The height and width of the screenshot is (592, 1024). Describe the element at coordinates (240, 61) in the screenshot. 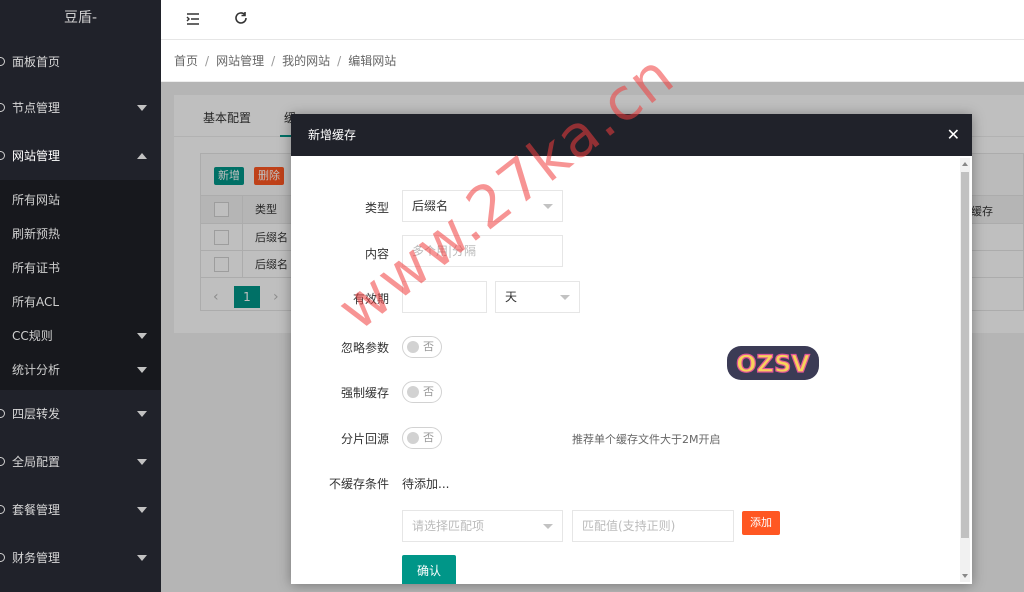

I see `breadcrumb-site-manage: 网站管理` at that location.